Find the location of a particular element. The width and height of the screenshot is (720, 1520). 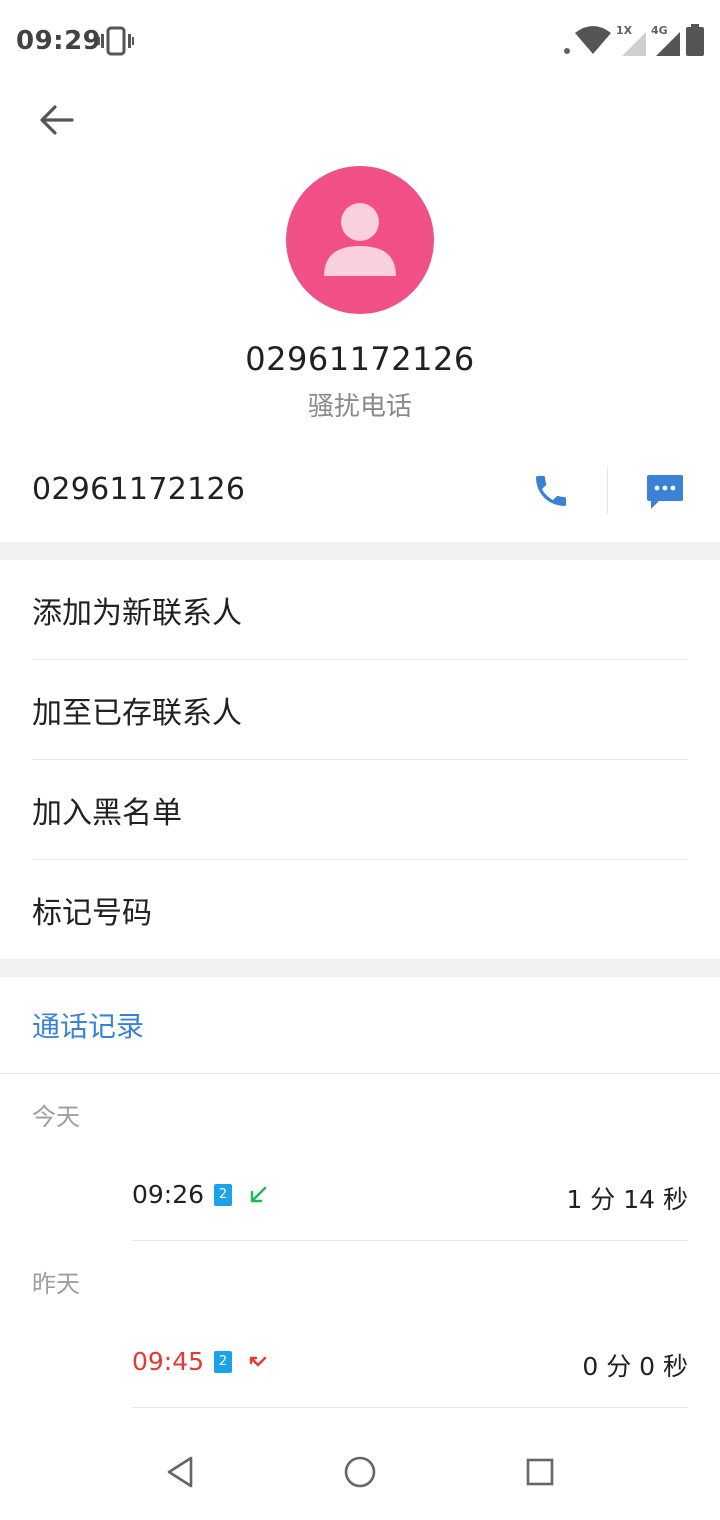

person-icon is located at coordinates (360, 239).